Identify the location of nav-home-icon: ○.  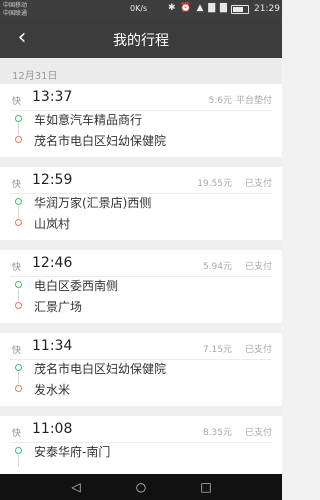
(141, 487).